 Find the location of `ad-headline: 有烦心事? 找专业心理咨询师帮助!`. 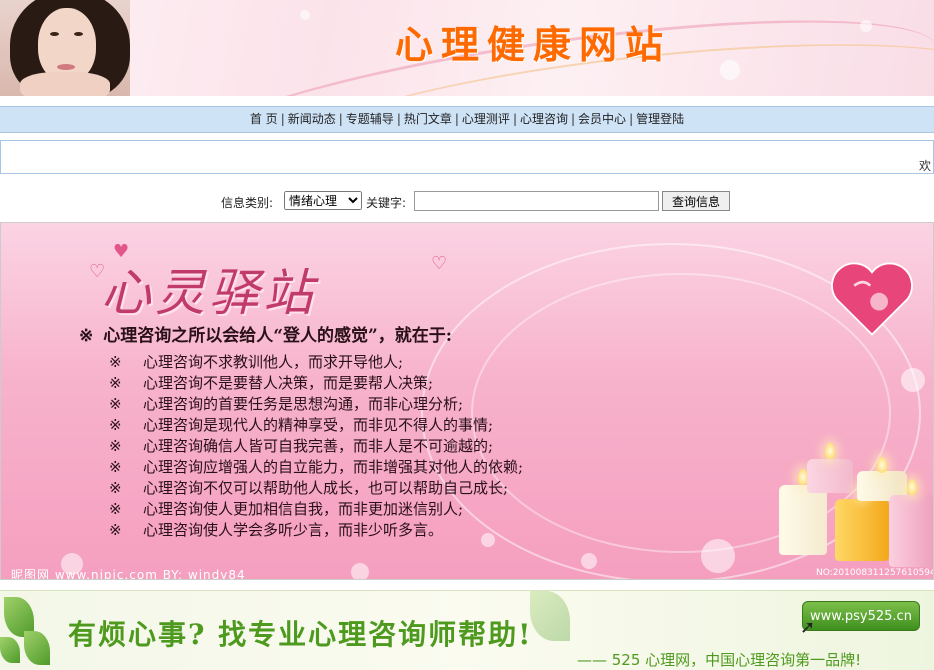

ad-headline: 有烦心事? 找专业心理咨询师帮助! is located at coordinates (300, 634).